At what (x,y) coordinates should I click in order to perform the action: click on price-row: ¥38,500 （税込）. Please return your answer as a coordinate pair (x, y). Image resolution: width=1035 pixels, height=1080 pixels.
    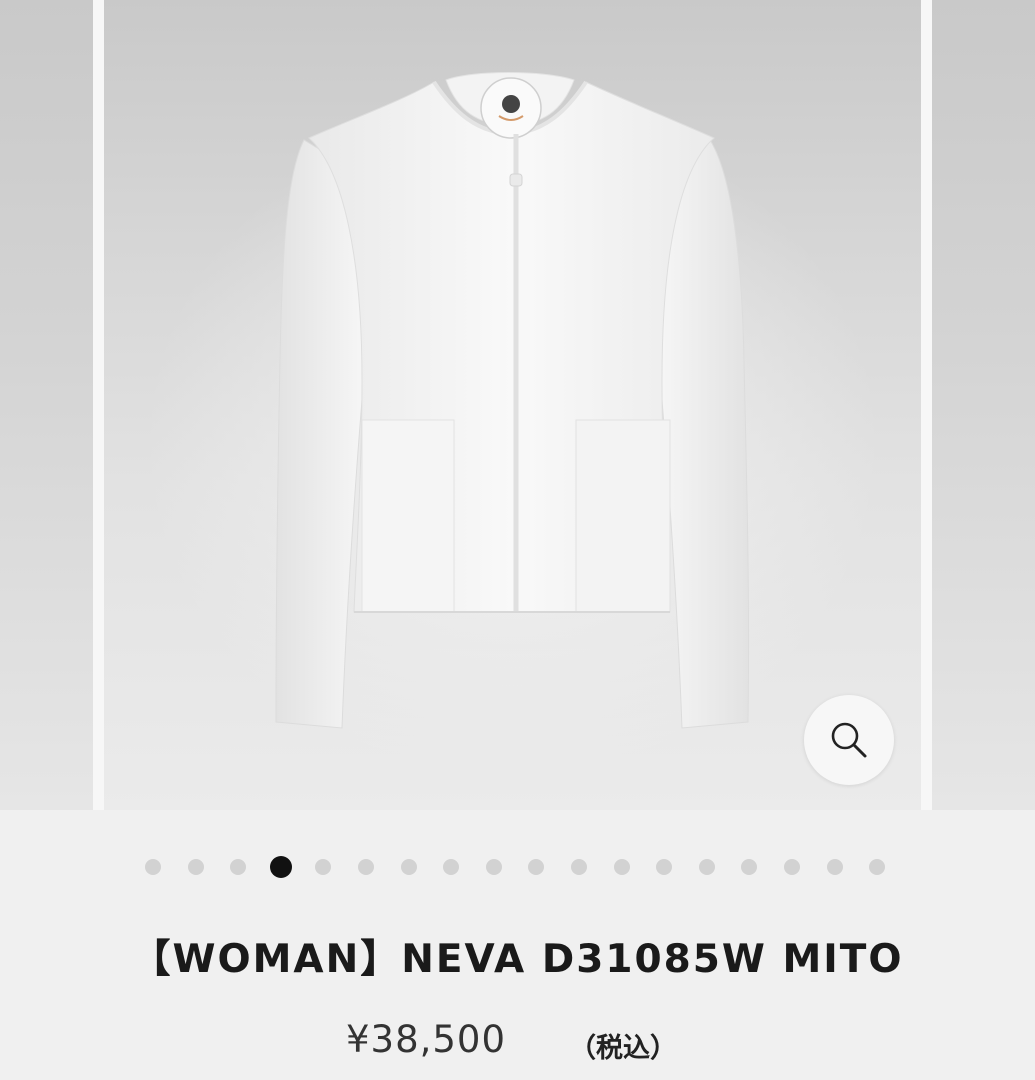
    Looking at the image, I should click on (517, 1043).